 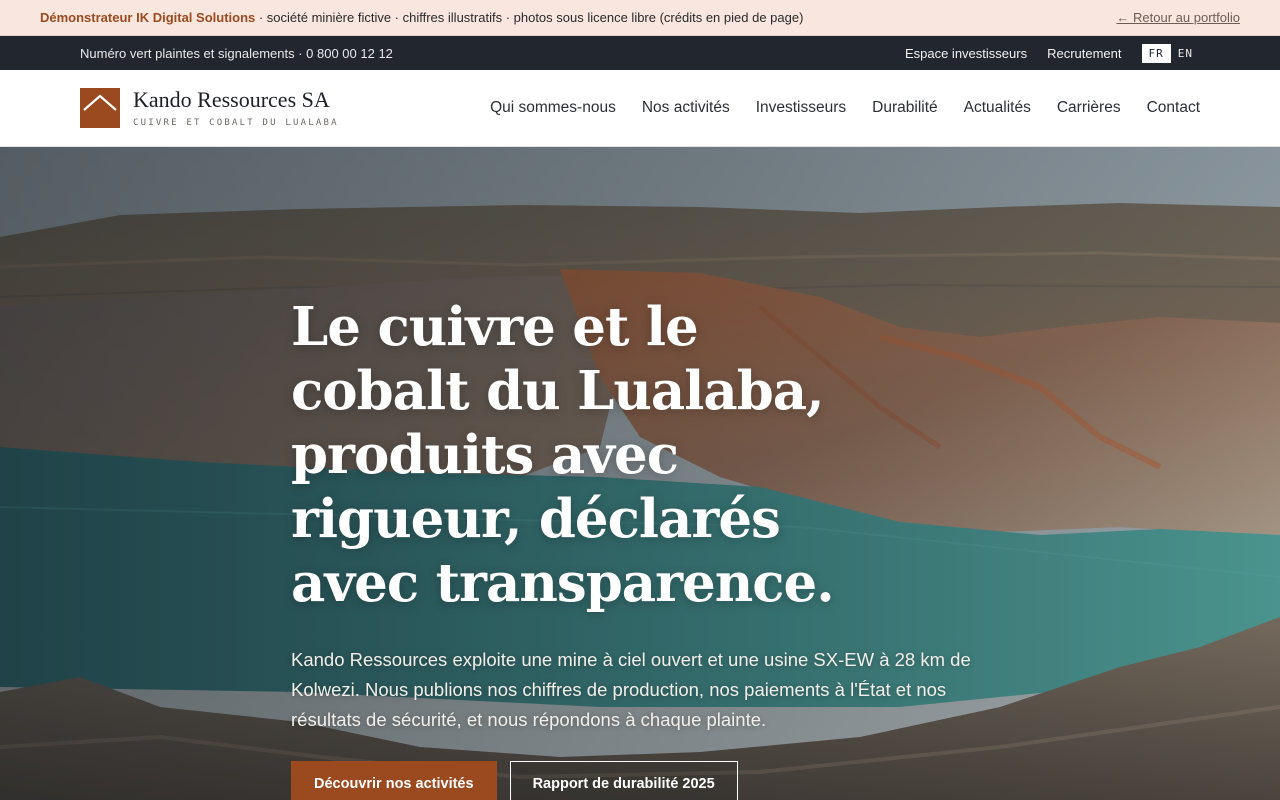 I want to click on nav-item-sustainability: Durabilité, so click(x=904, y=108).